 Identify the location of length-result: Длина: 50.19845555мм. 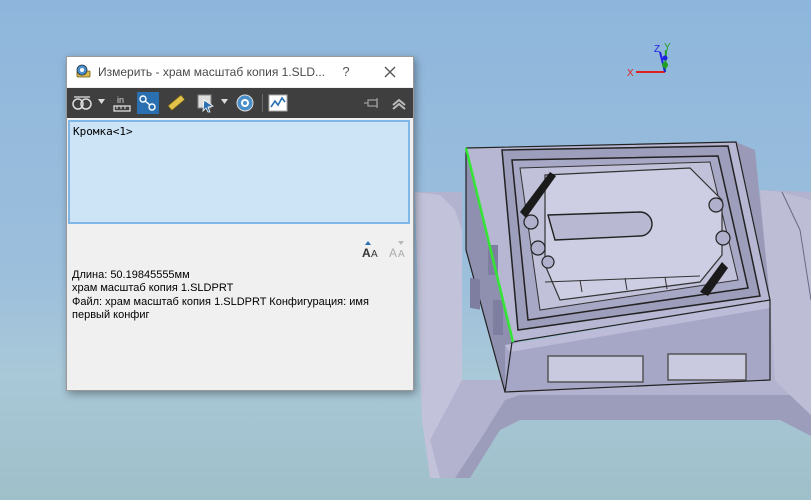
(131, 275).